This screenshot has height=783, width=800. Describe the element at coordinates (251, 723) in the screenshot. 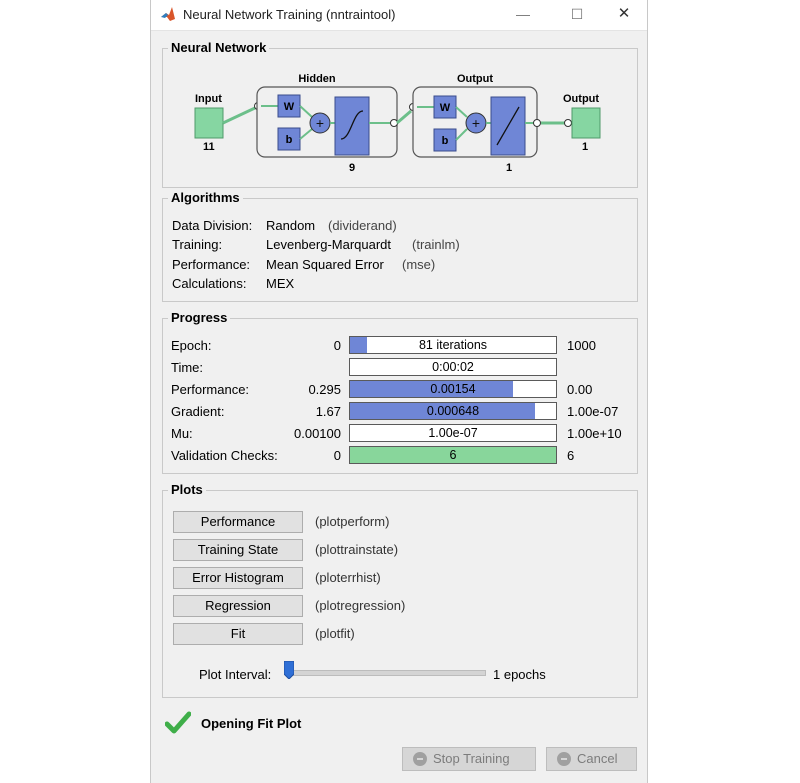

I see `status-text: Opening Fit Plot` at that location.